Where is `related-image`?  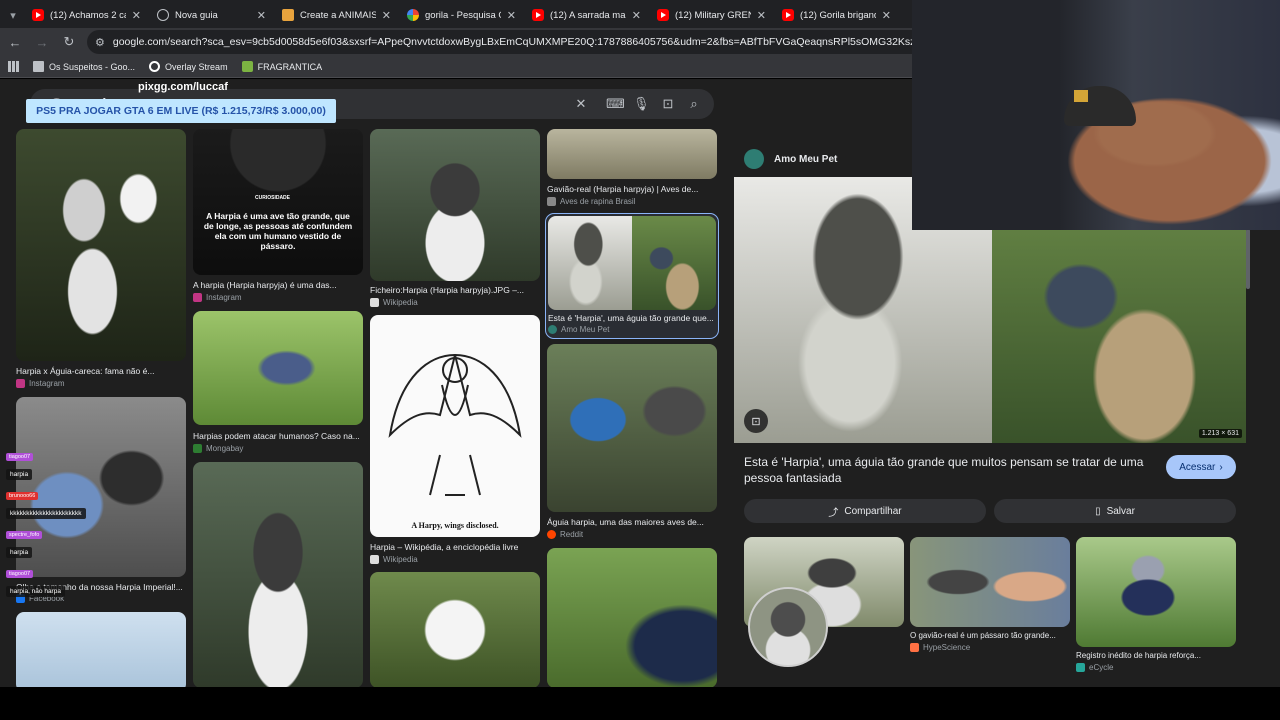
related-image is located at coordinates (824, 602).